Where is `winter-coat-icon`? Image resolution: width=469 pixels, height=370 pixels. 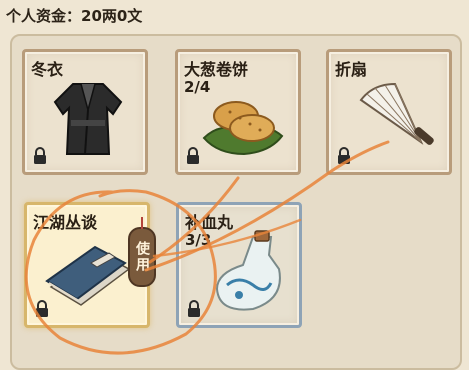 winter-coat-icon is located at coordinates (88, 119).